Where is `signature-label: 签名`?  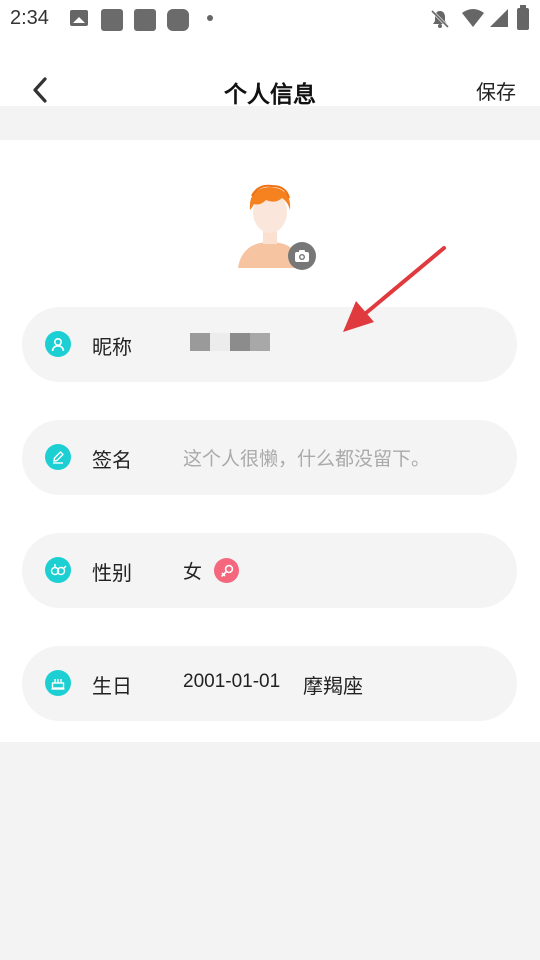 signature-label: 签名 is located at coordinates (112, 460).